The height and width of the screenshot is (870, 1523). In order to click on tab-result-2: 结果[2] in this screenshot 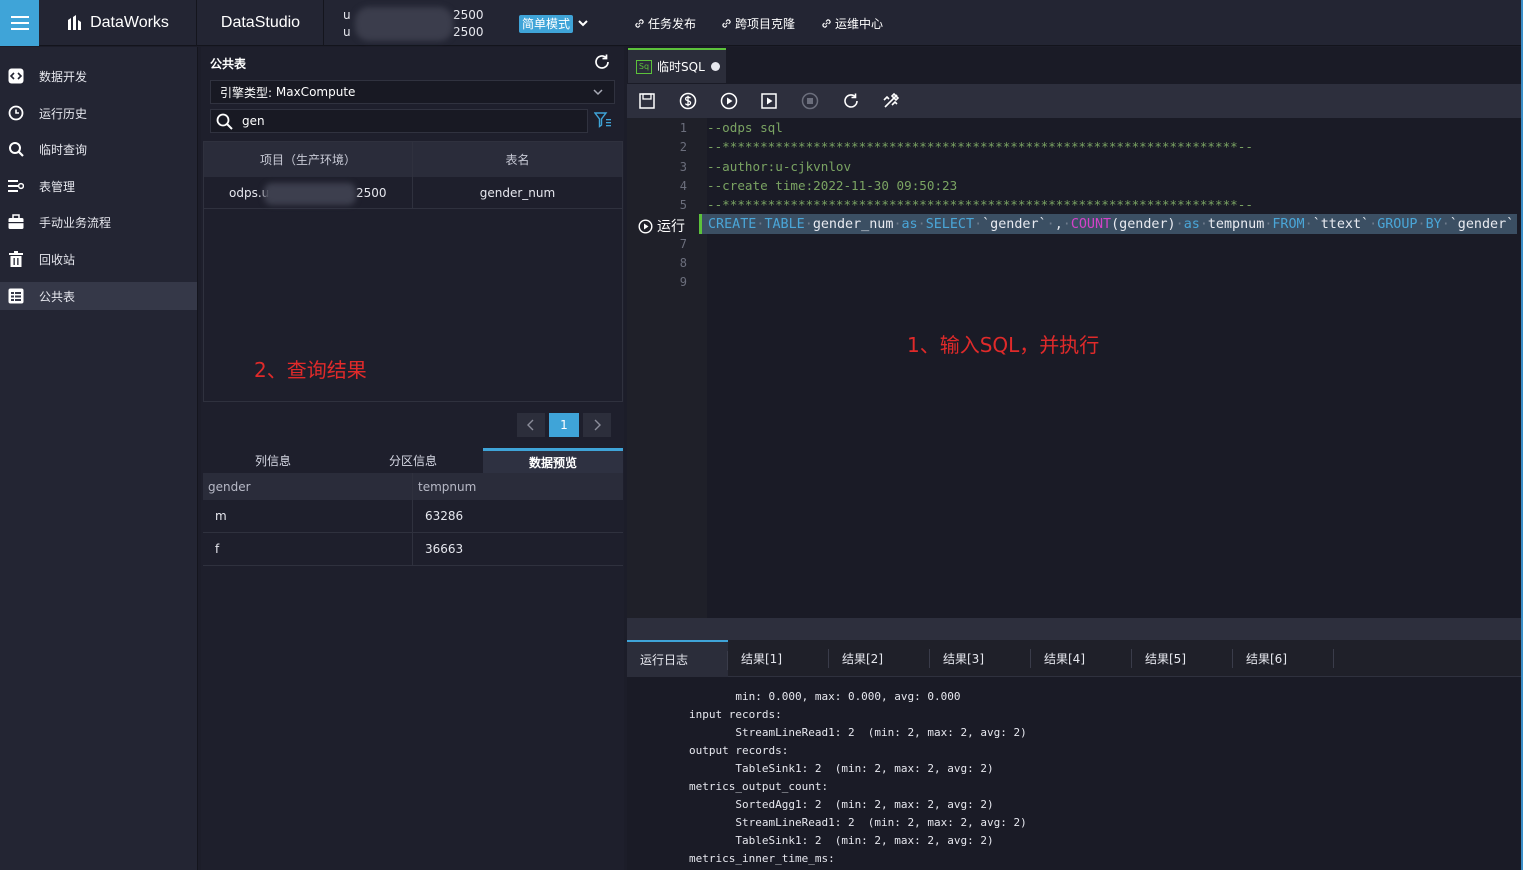, I will do `click(879, 658)`.